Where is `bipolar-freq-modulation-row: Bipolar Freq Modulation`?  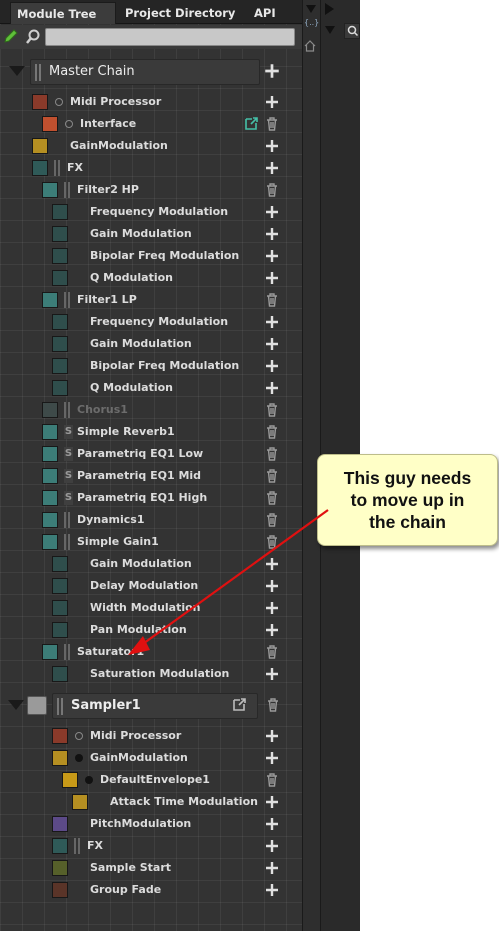
bipolar-freq-modulation-row: Bipolar Freq Modulation is located at coordinates (150, 366).